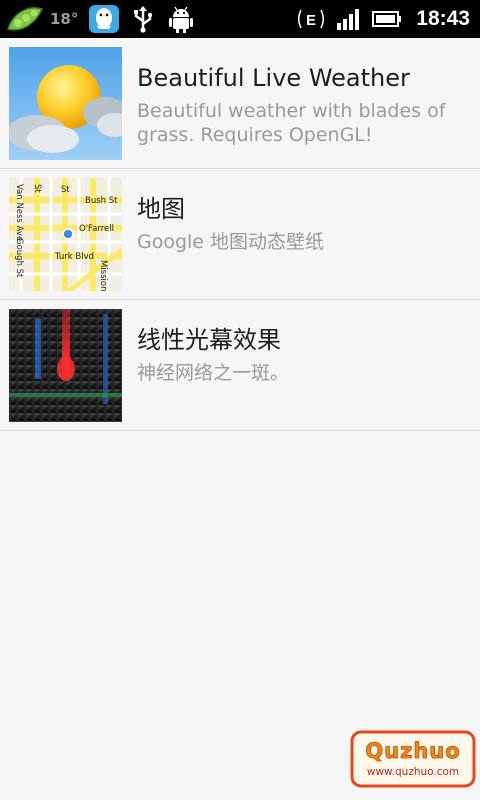 The image size is (480, 800). What do you see at coordinates (231, 242) in the screenshot?
I see `item-description: Google 地图动态壁纸` at bounding box center [231, 242].